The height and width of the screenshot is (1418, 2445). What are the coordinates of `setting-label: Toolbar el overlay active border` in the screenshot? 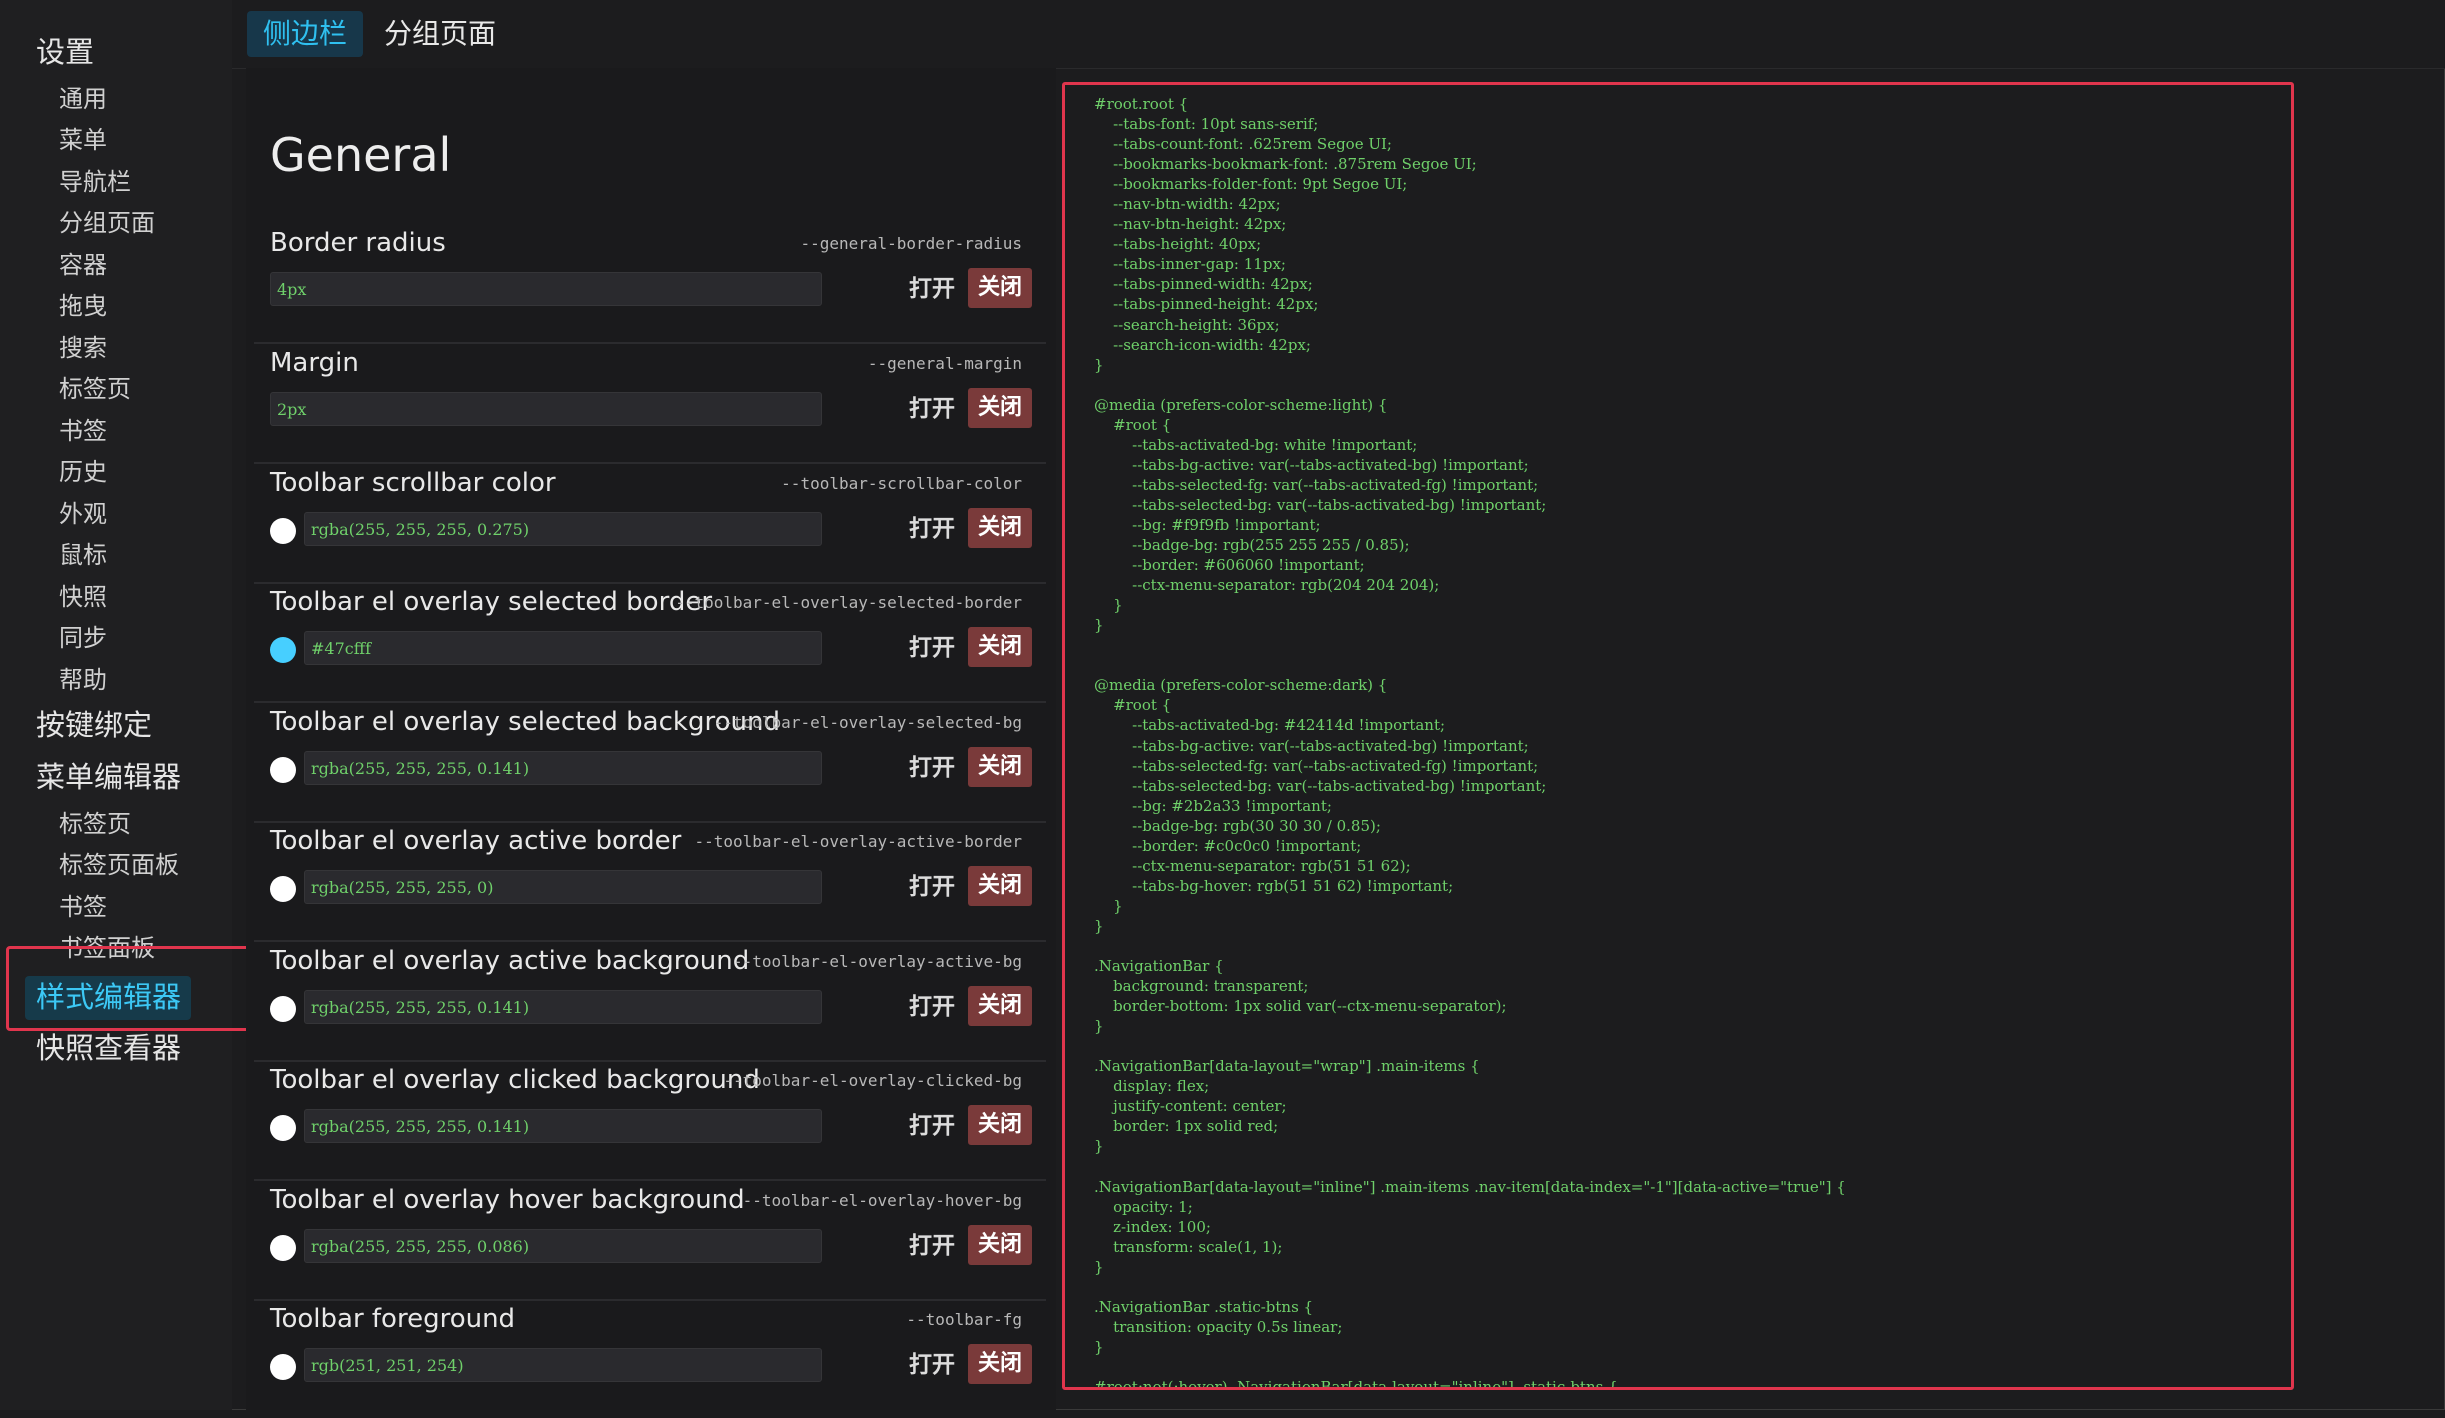 It's located at (476, 841).